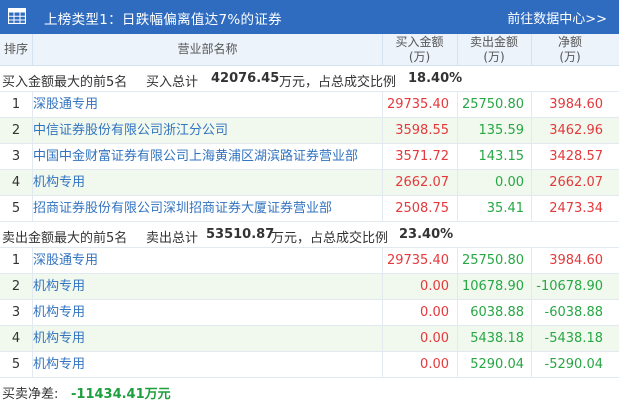  I want to click on col-sell-unit: (万), so click(494, 57).